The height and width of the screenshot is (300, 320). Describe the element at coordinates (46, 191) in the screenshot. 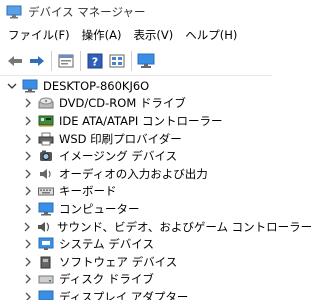

I see `keyboard-icon` at that location.